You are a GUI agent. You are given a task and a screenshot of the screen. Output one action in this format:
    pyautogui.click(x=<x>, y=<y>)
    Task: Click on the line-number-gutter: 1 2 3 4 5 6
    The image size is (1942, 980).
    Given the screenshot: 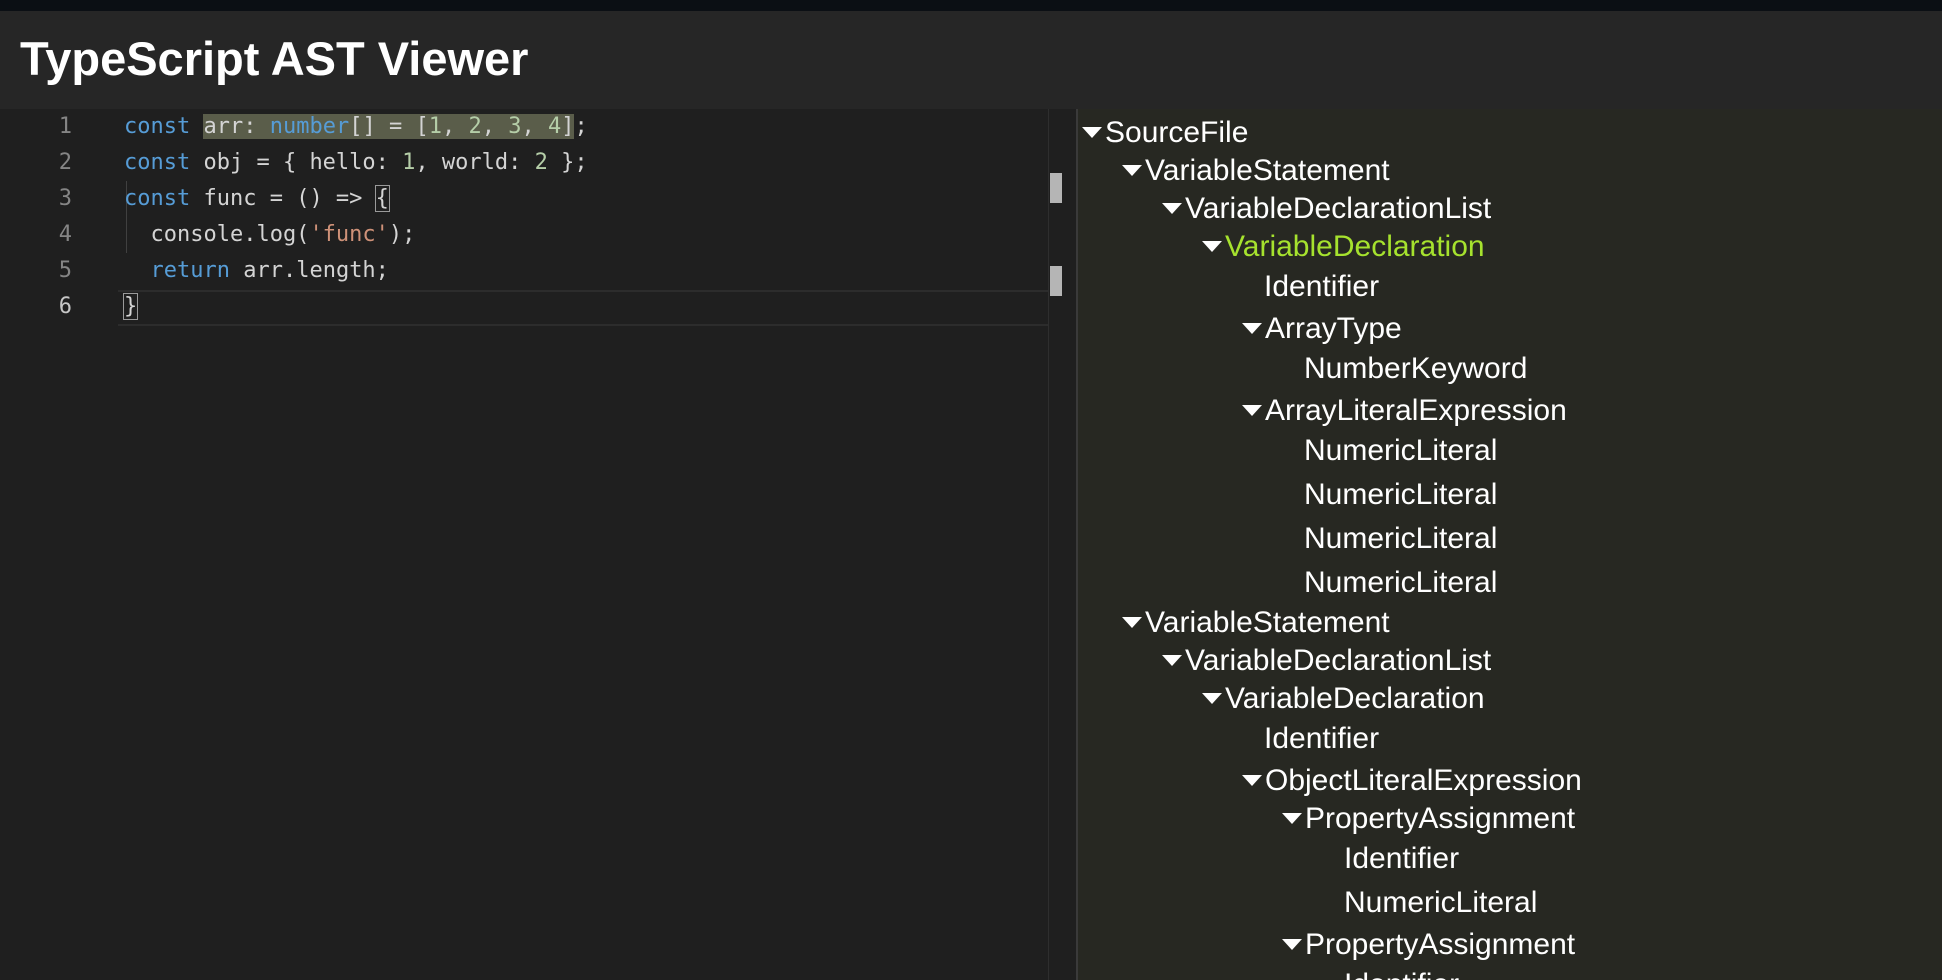 What is the action you would take?
    pyautogui.click(x=50, y=544)
    